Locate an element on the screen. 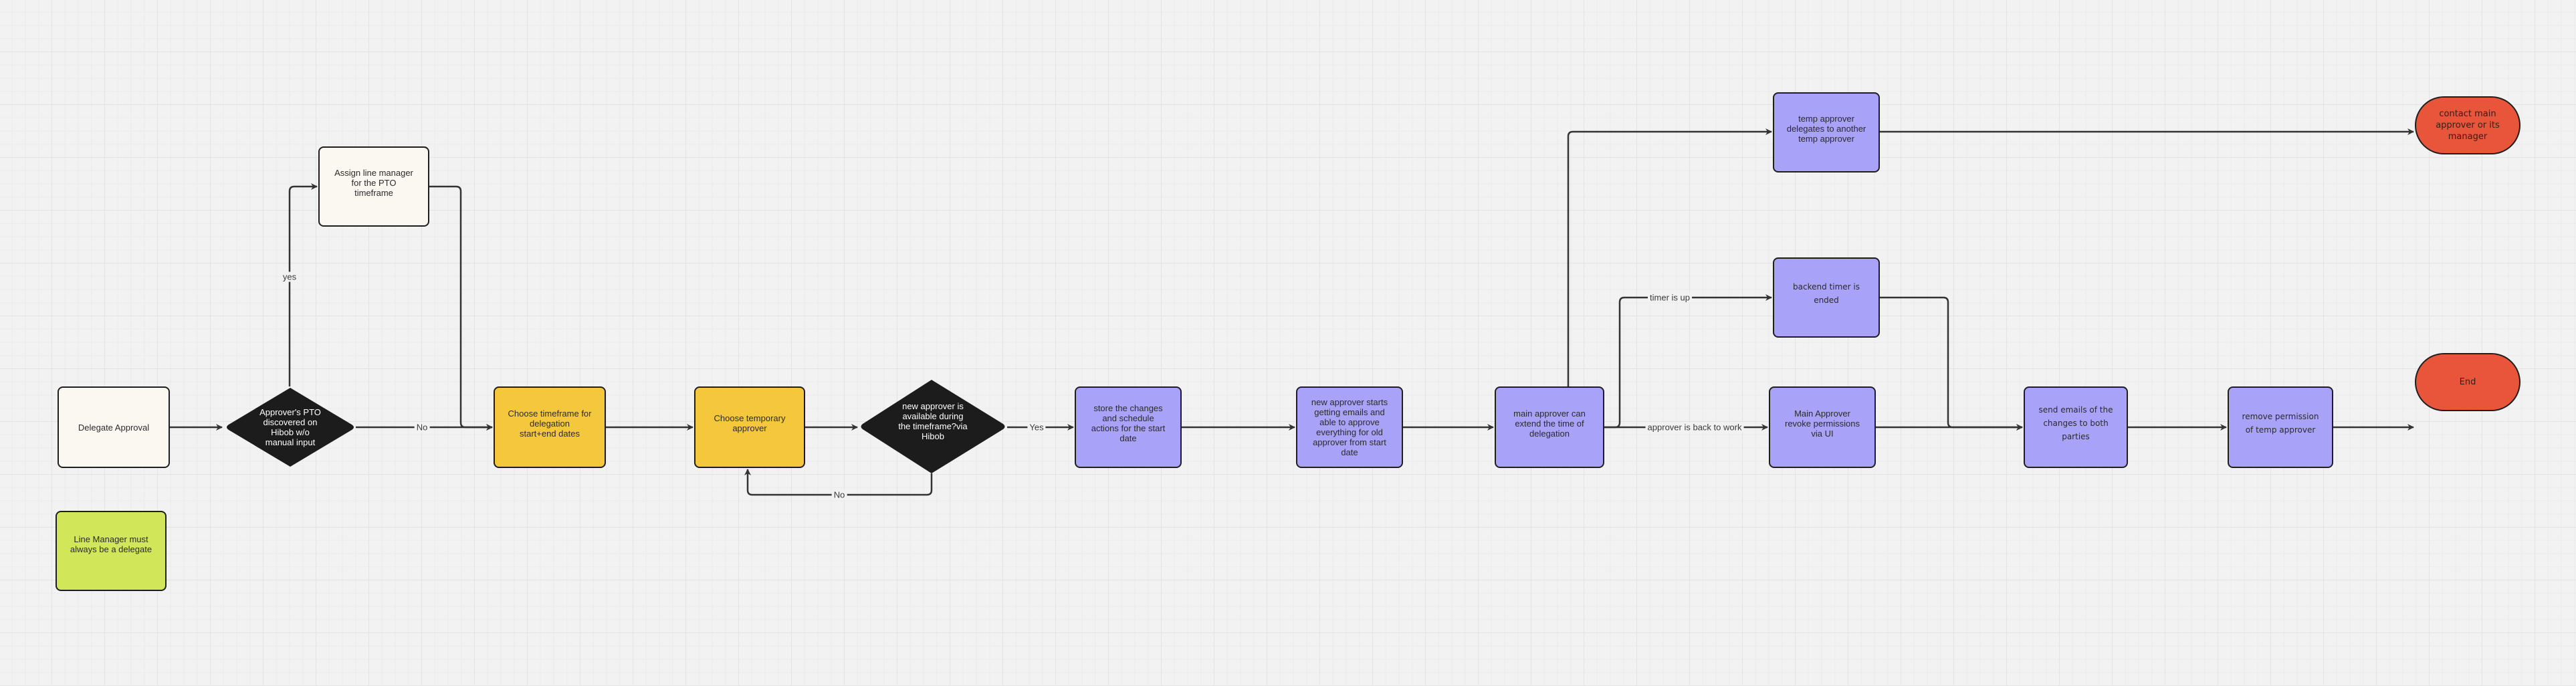  node-label: remove permission of temp approver is located at coordinates (2280, 423).